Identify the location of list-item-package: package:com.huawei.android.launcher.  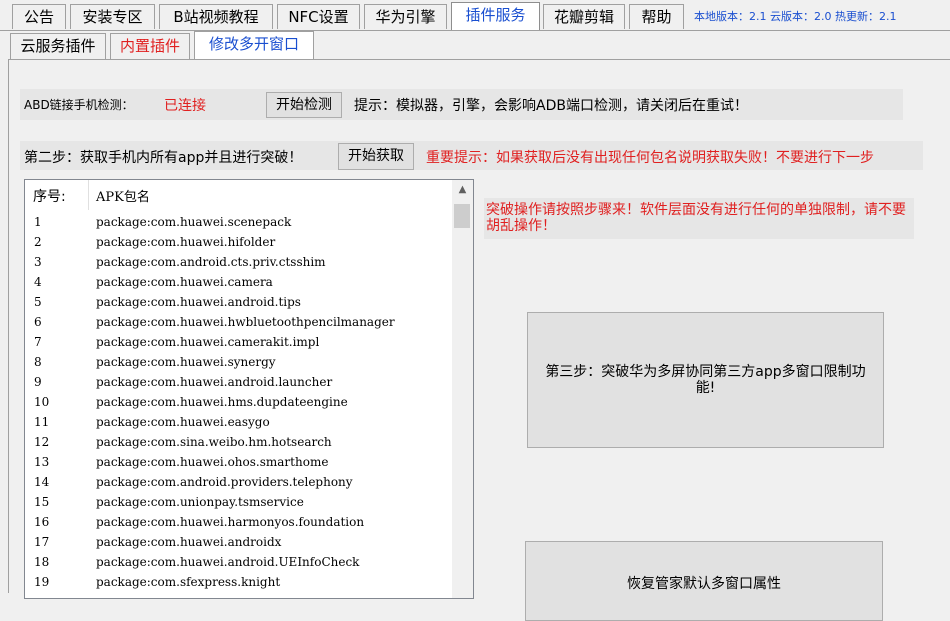
(214, 382).